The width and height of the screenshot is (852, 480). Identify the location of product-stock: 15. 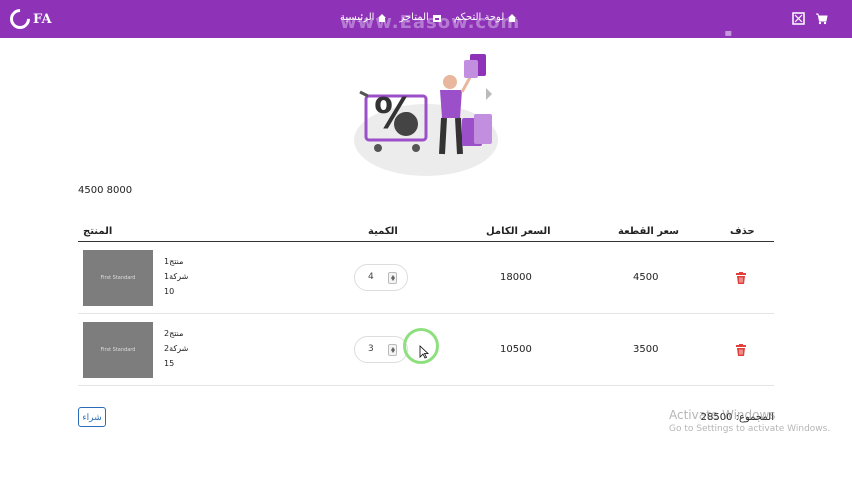
(169, 363).